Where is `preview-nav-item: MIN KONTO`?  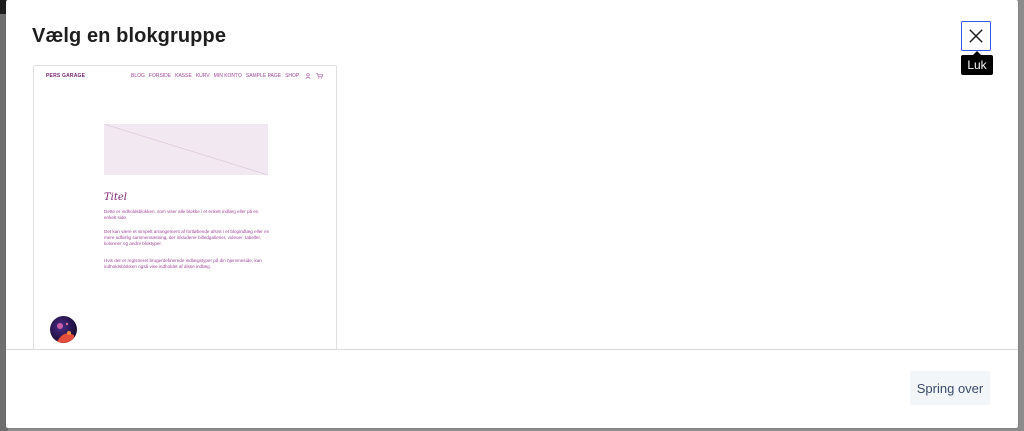 preview-nav-item: MIN KONTO is located at coordinates (227, 76).